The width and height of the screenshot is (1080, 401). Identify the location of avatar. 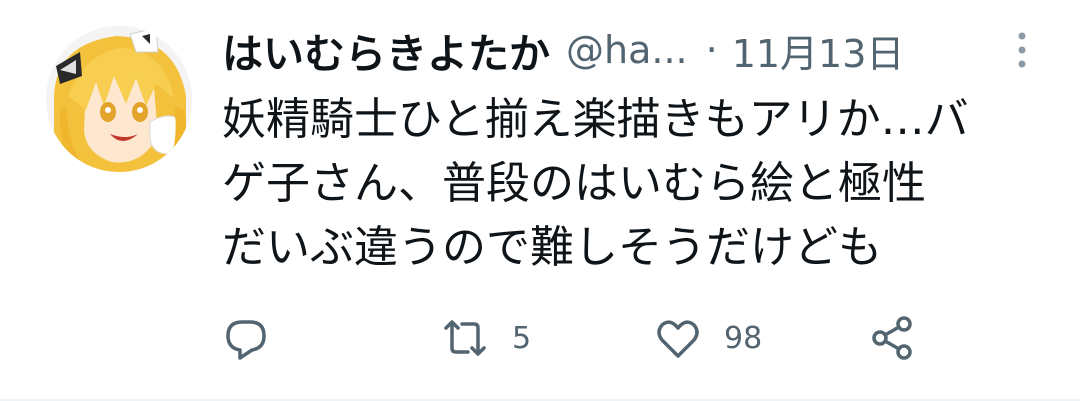
(119, 99).